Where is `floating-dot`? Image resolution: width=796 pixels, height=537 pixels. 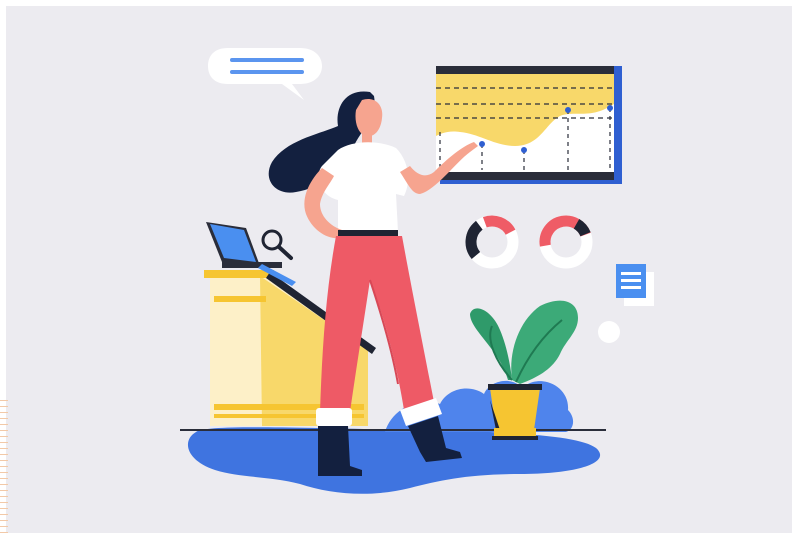 floating-dot is located at coordinates (609, 332).